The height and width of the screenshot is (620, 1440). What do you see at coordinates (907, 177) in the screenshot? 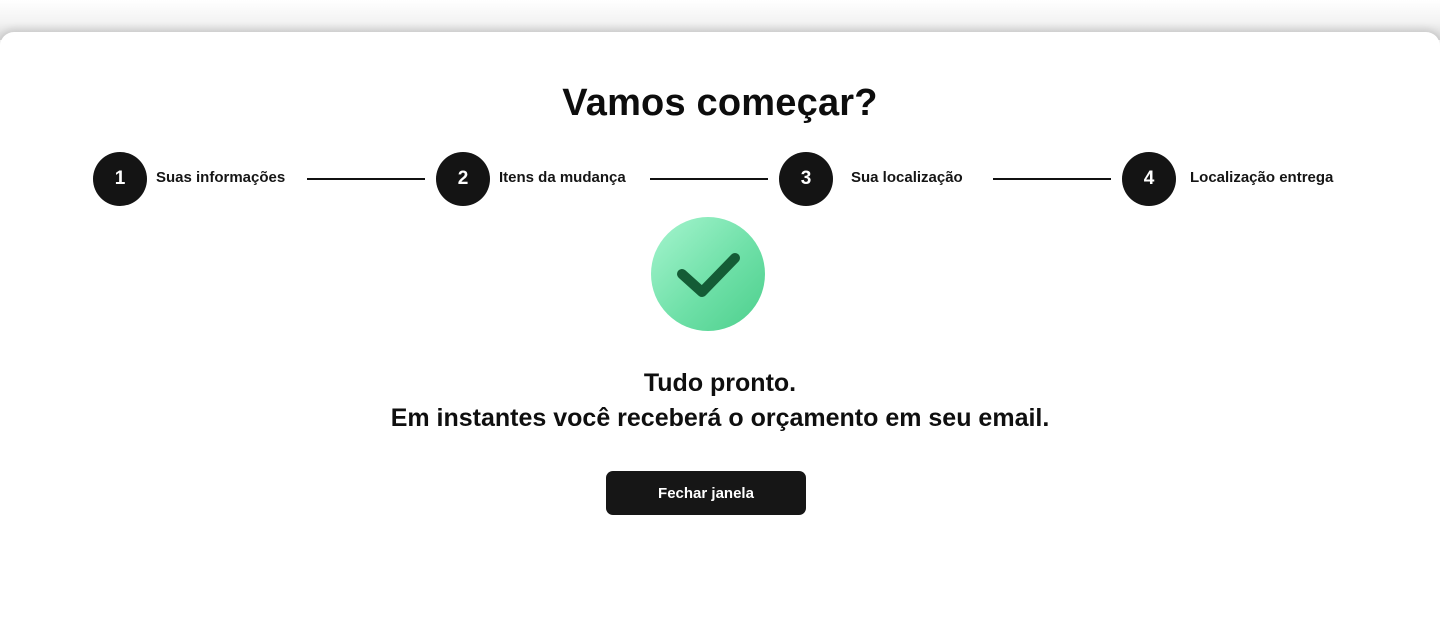
I see `step-3-label: Sua localização` at bounding box center [907, 177].